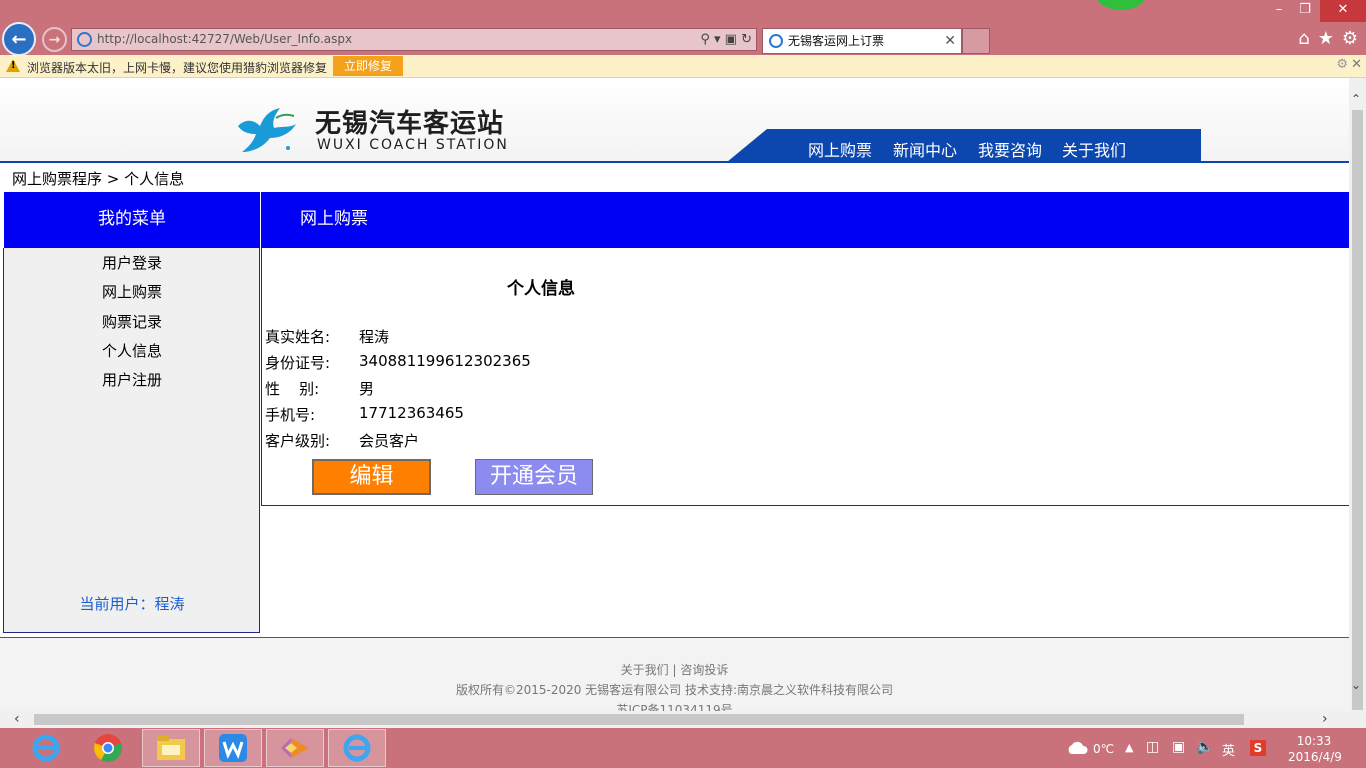 This screenshot has height=768, width=1366. What do you see at coordinates (1314, 741) in the screenshot?
I see `clock-time: 10:33` at bounding box center [1314, 741].